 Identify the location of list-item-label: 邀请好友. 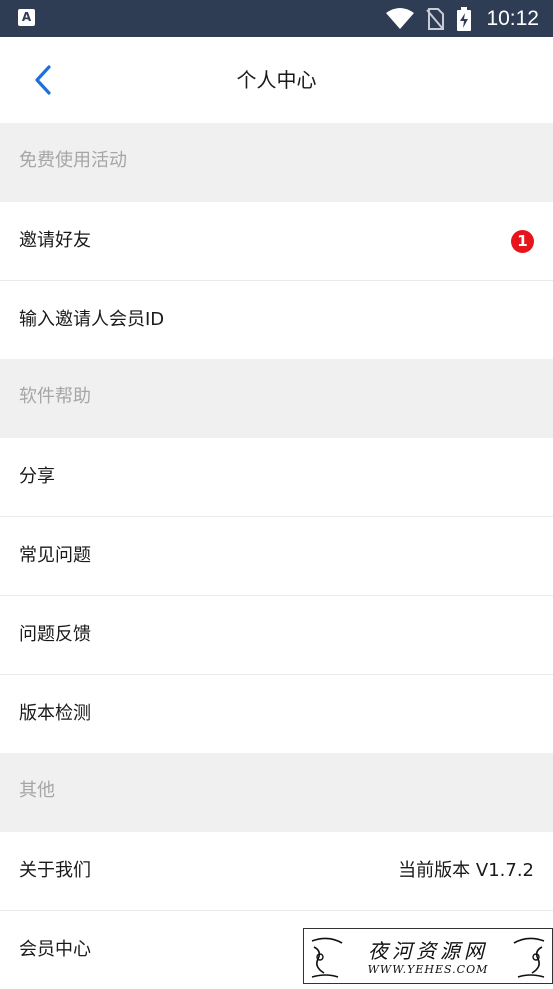
(55, 240).